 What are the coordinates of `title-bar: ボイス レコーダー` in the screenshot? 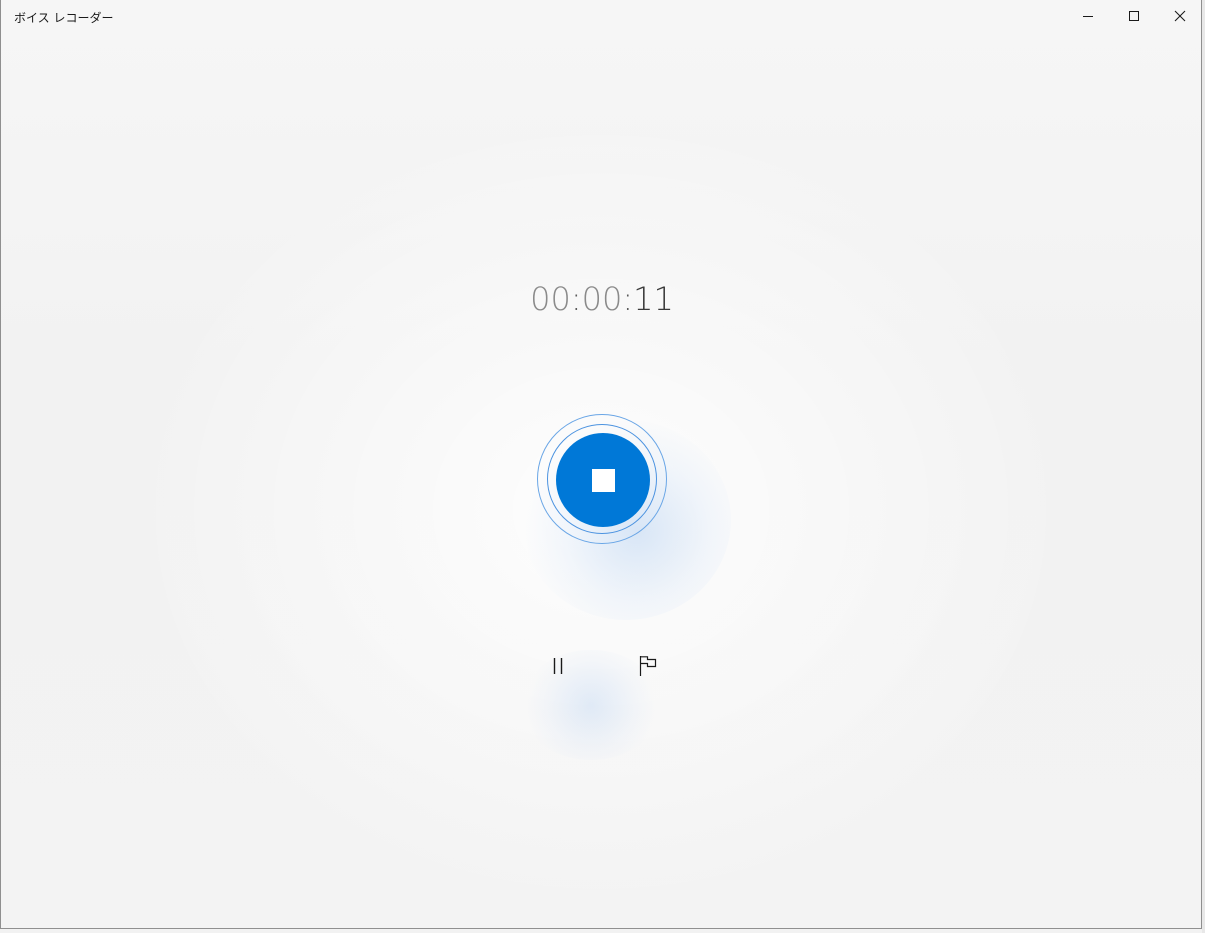 It's located at (601, 16).